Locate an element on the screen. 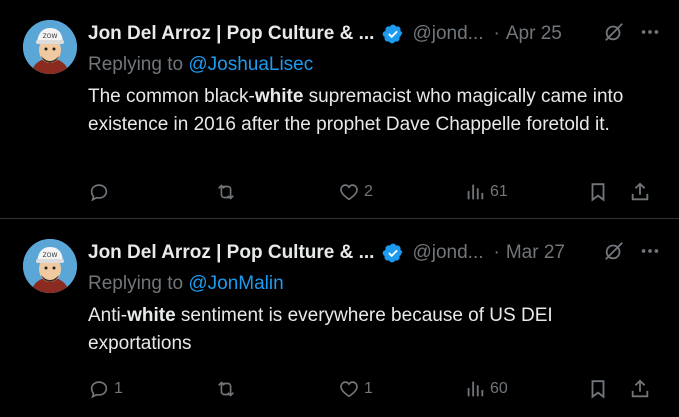  like-count: 1 is located at coordinates (368, 388).